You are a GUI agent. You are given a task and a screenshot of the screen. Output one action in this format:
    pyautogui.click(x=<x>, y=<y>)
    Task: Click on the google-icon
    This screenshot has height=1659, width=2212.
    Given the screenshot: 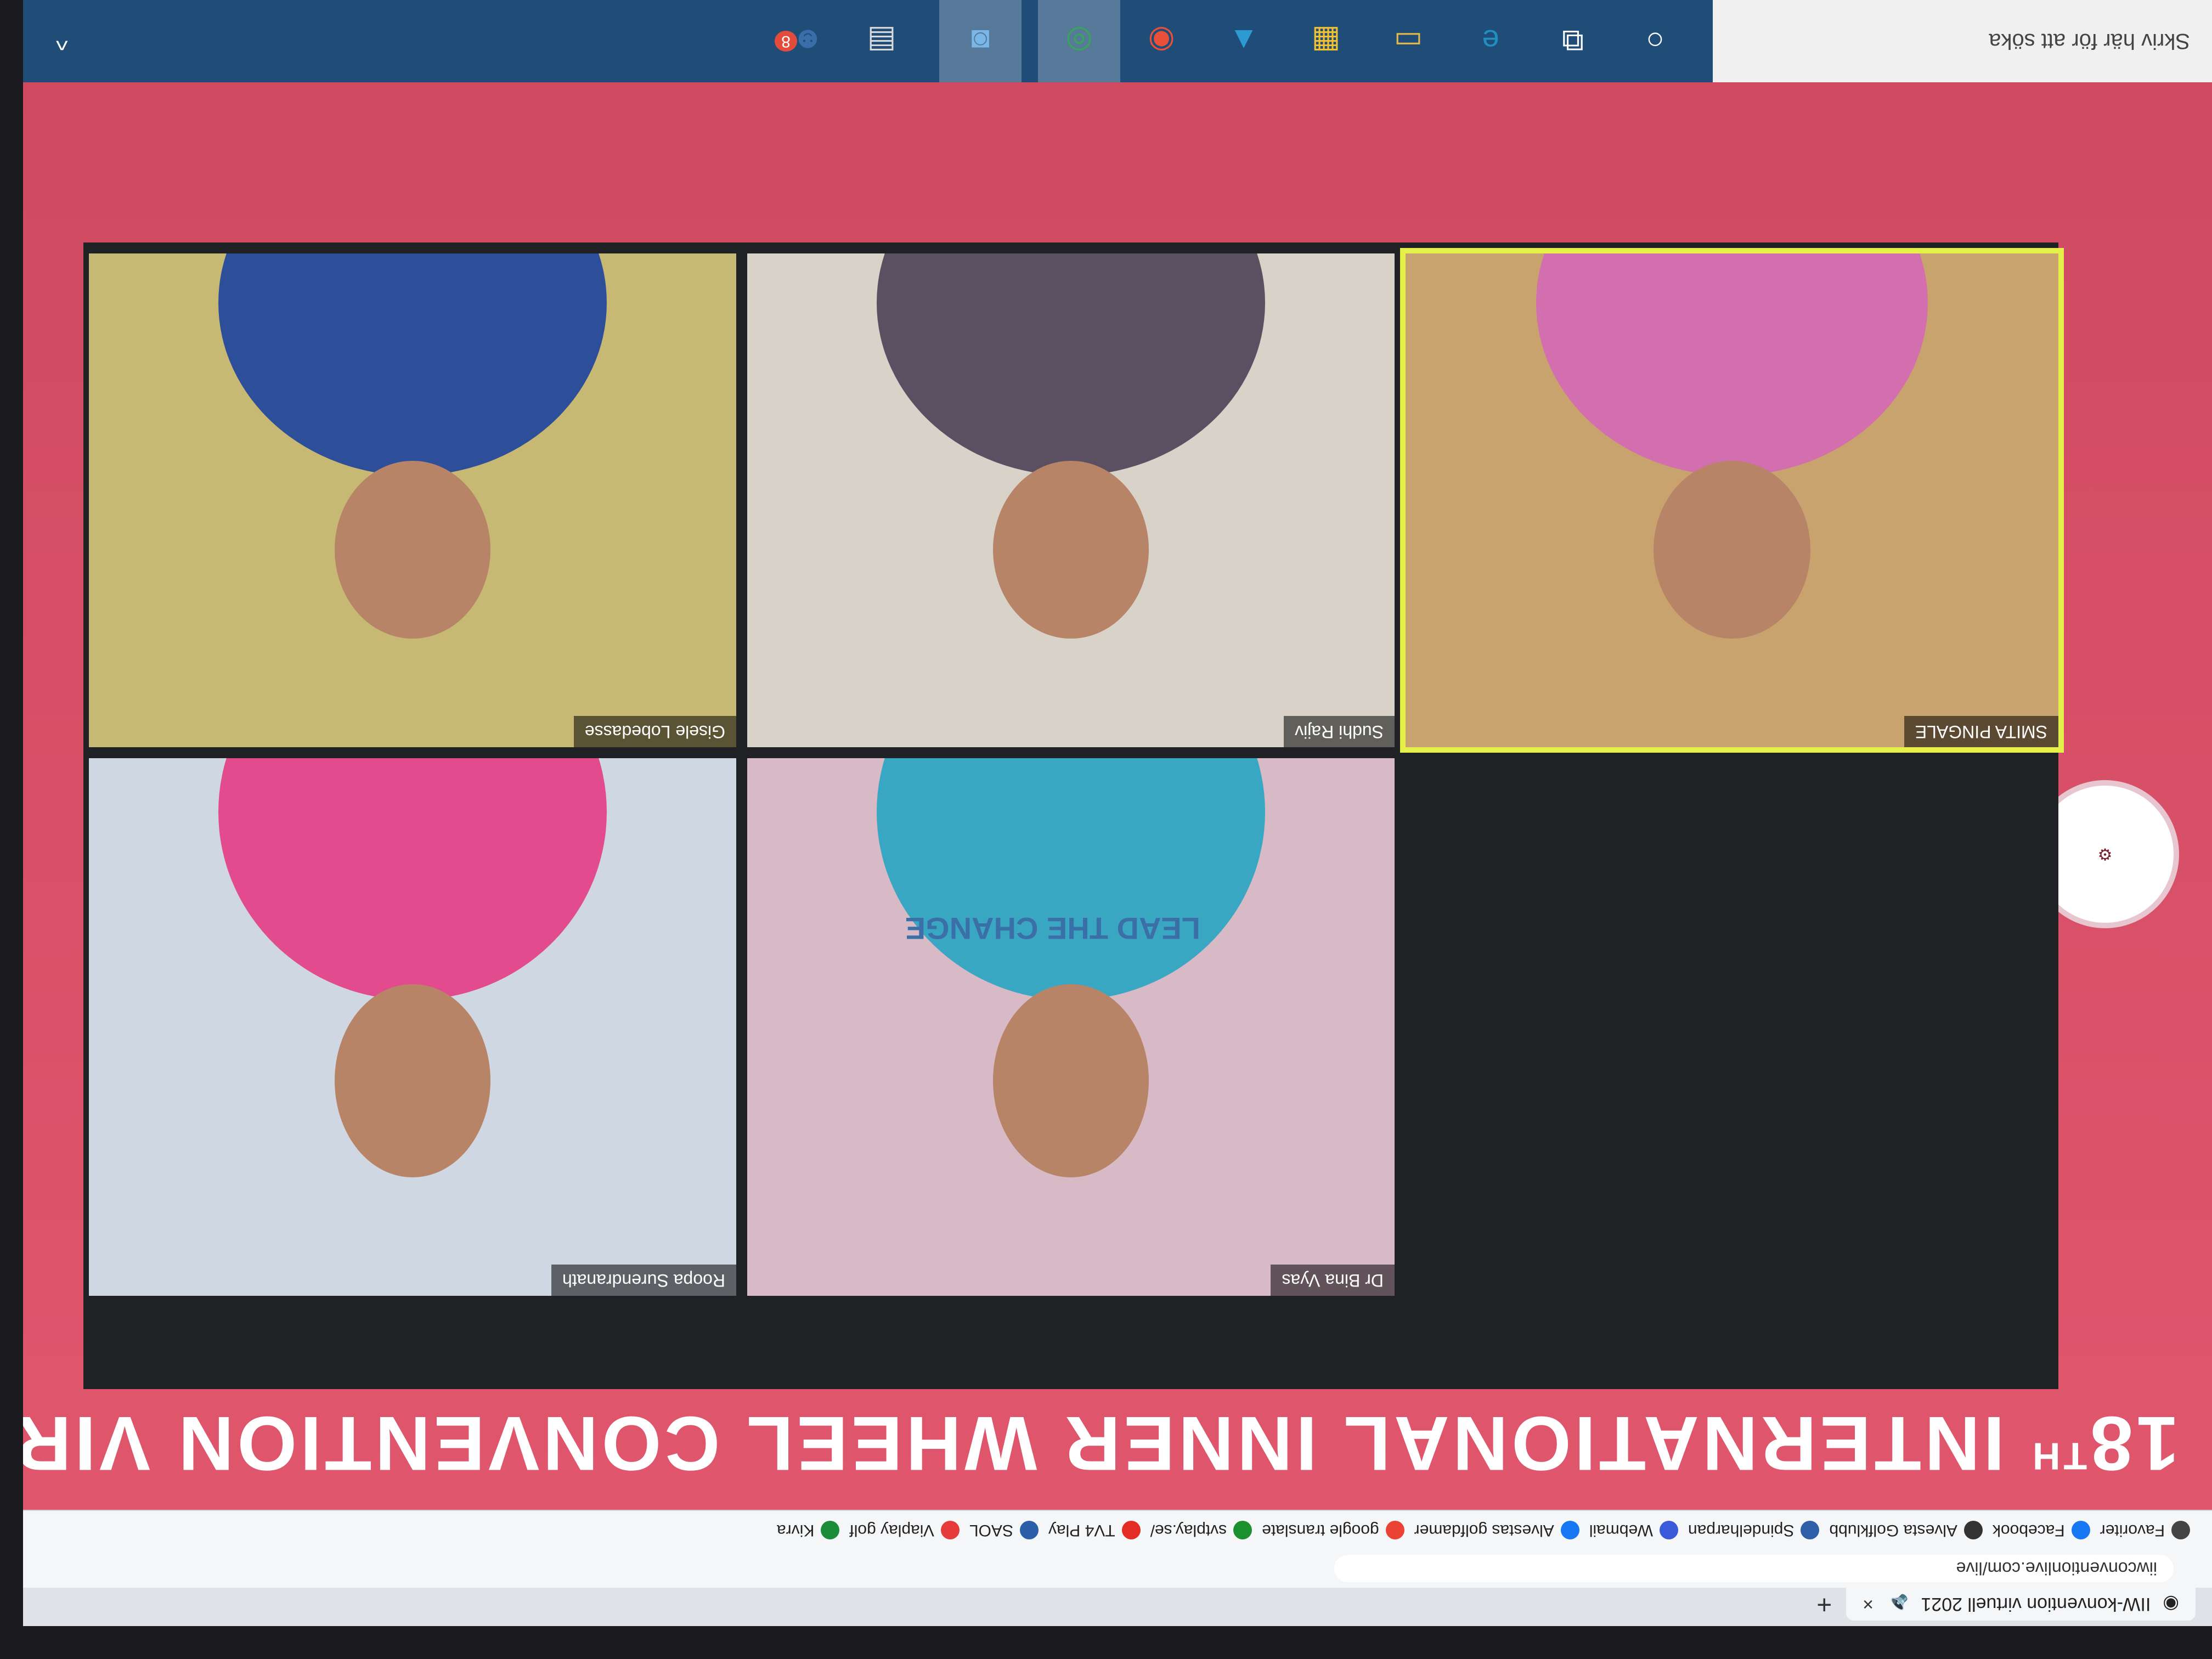 What is the action you would take?
    pyautogui.click(x=1394, y=1530)
    